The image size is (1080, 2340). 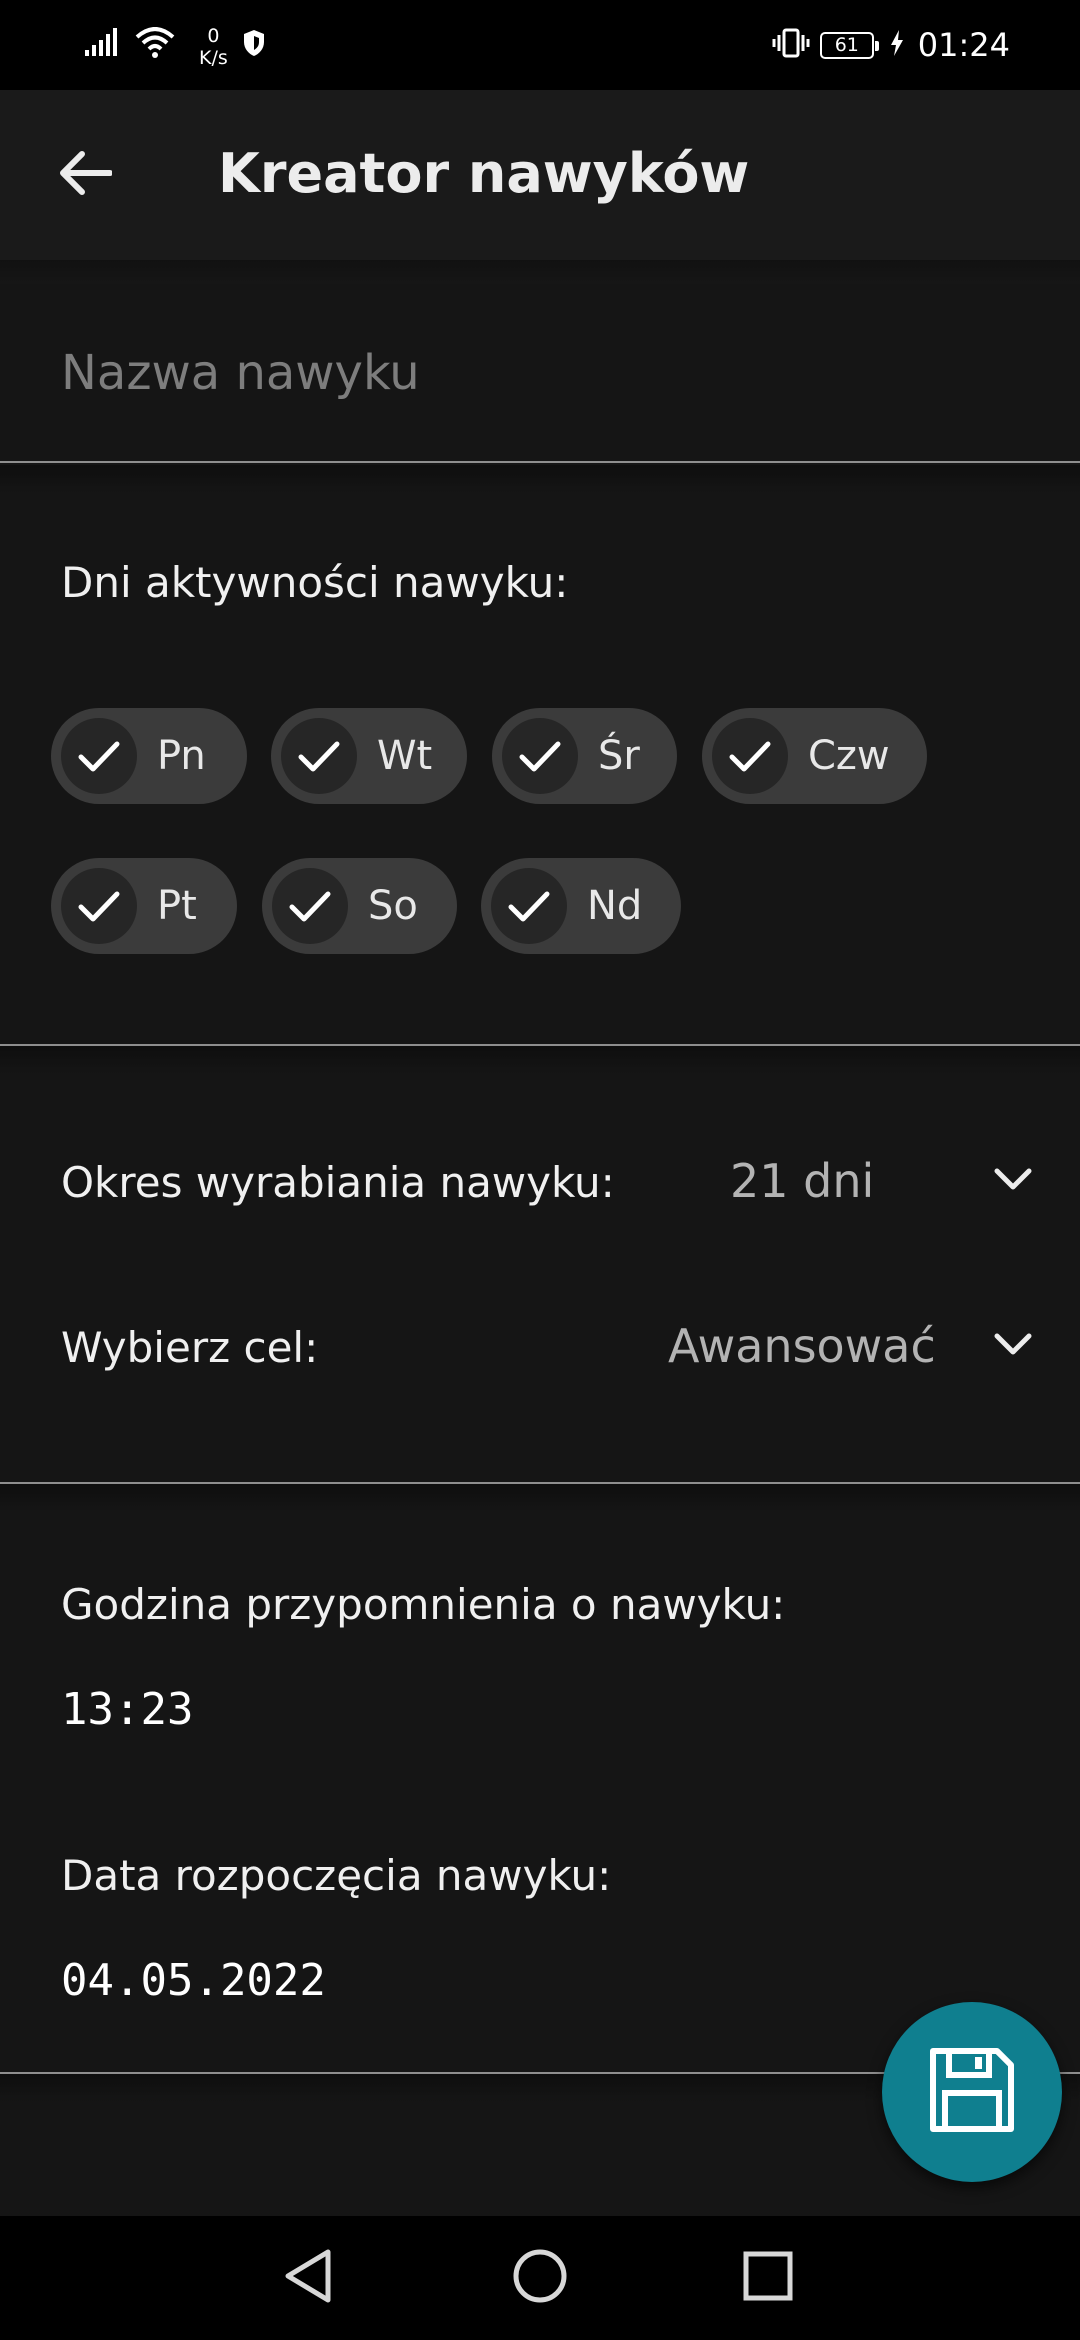 I want to click on day-chip-pn: Pn, so click(x=149, y=756).